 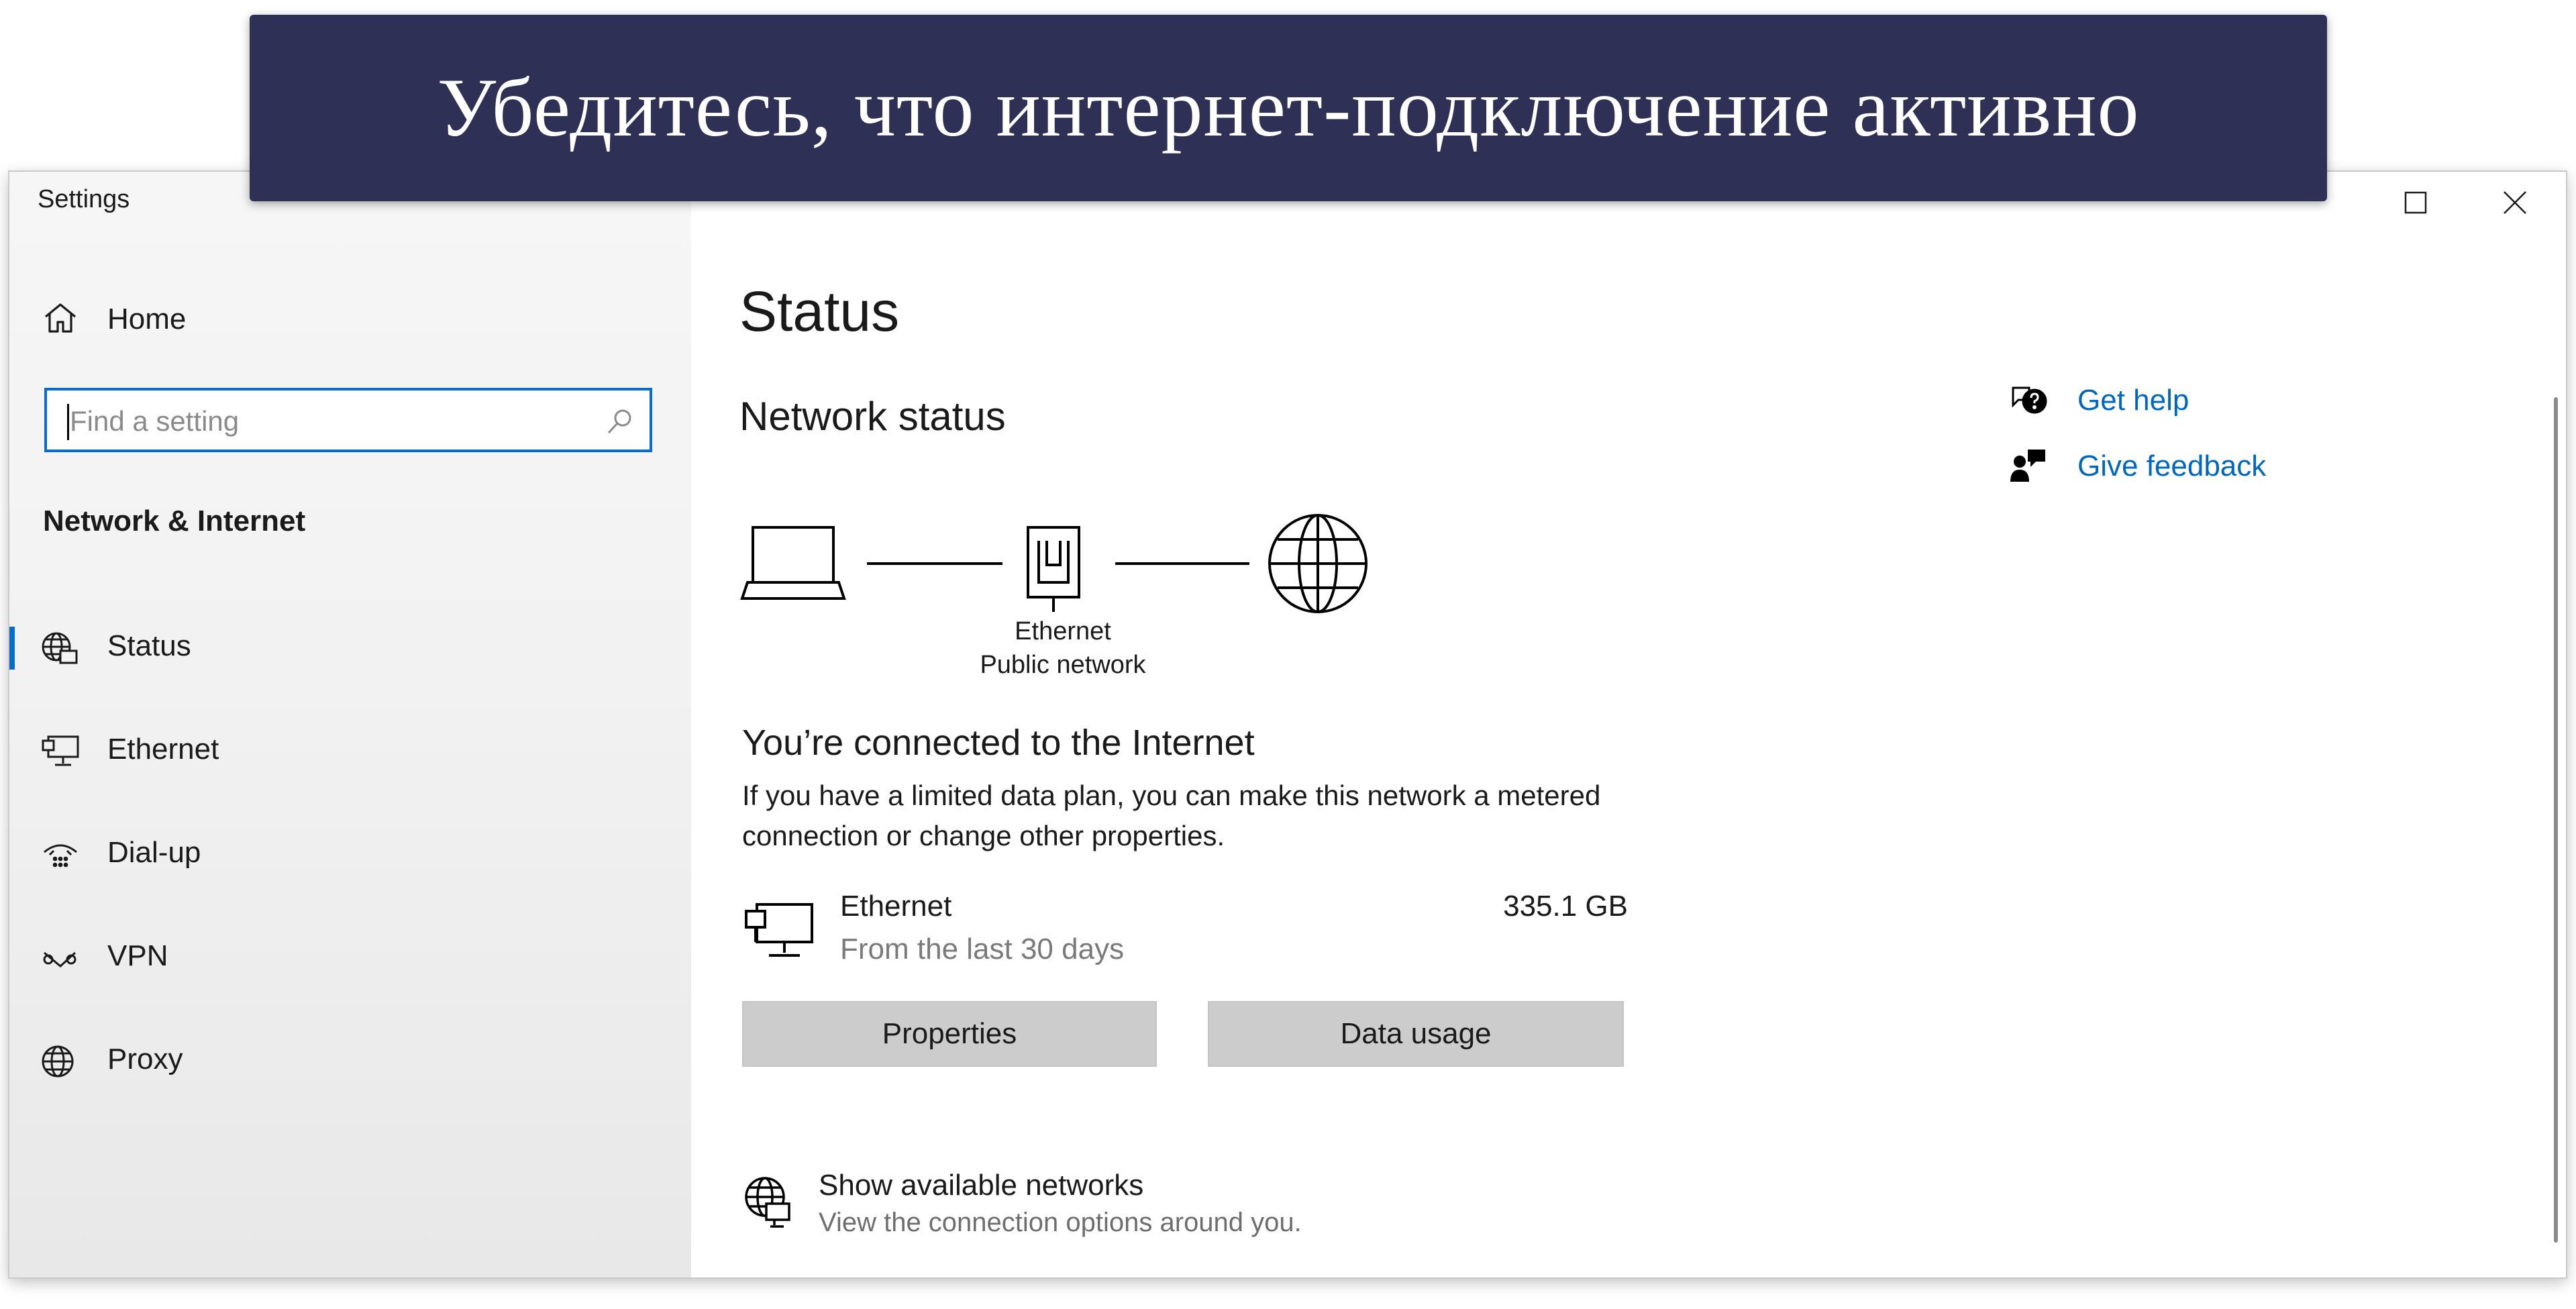 I want to click on network-status-heading: Network status, so click(x=872, y=416).